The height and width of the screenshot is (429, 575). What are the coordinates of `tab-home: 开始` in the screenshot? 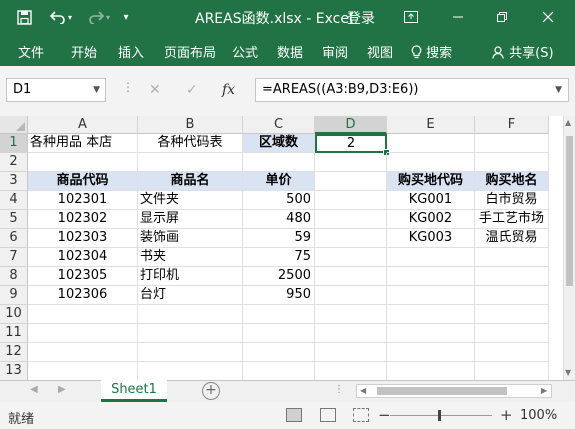 It's located at (84, 51).